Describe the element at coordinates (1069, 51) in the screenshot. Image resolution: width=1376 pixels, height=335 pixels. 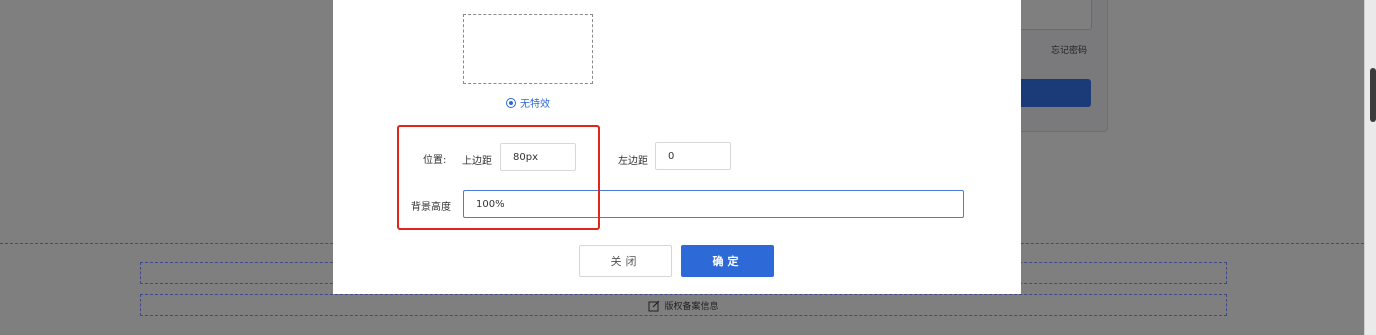
I see `forgot-password-link: 忘记密码` at that location.